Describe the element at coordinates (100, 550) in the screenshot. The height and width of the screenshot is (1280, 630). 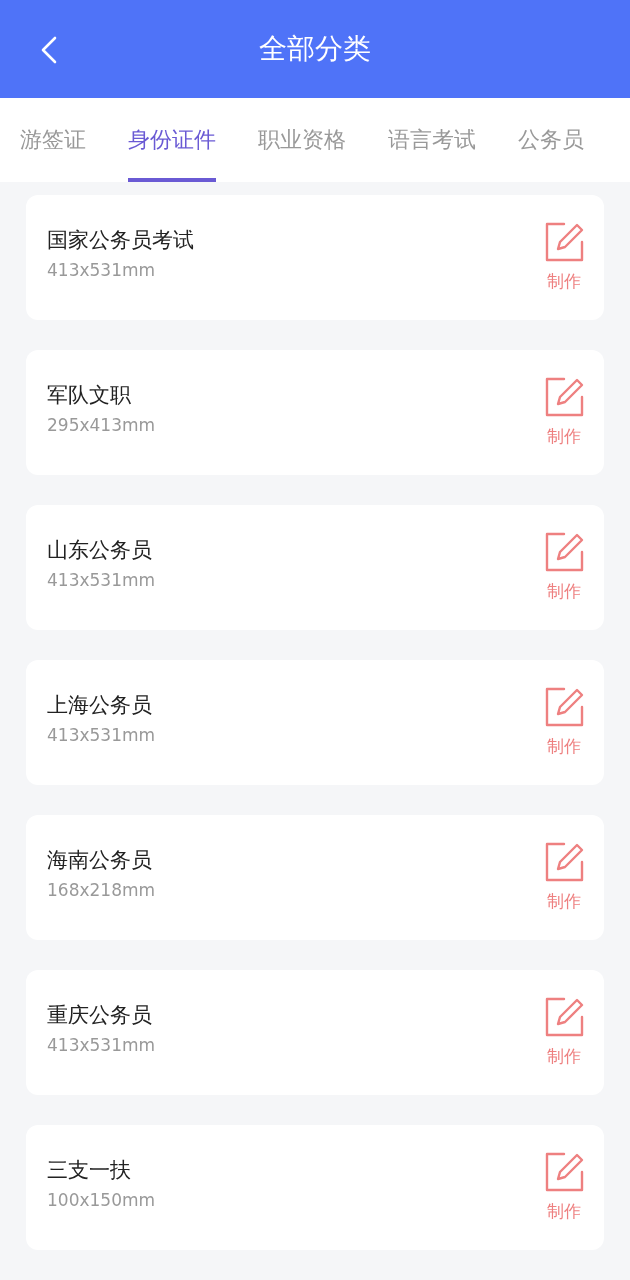
I see `item-name: 山东公务员` at that location.